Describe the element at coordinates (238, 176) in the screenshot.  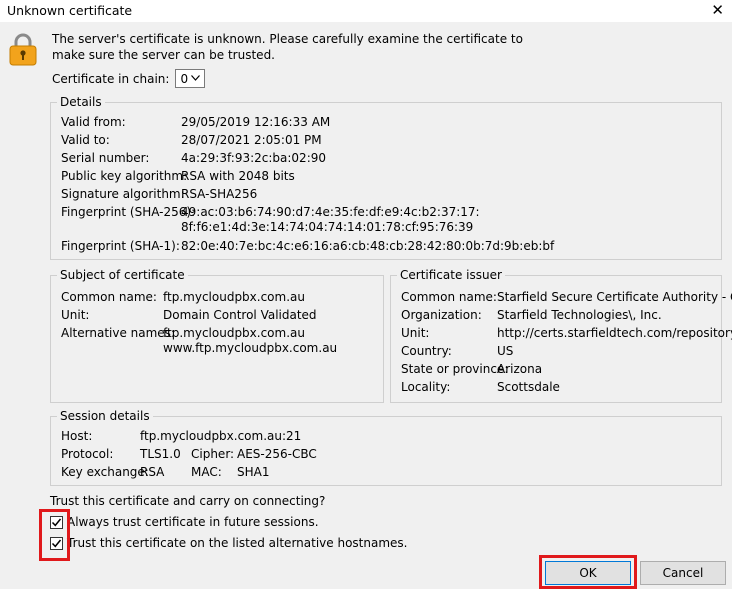
I see `detail-value: RSA with 2048 bits` at that location.